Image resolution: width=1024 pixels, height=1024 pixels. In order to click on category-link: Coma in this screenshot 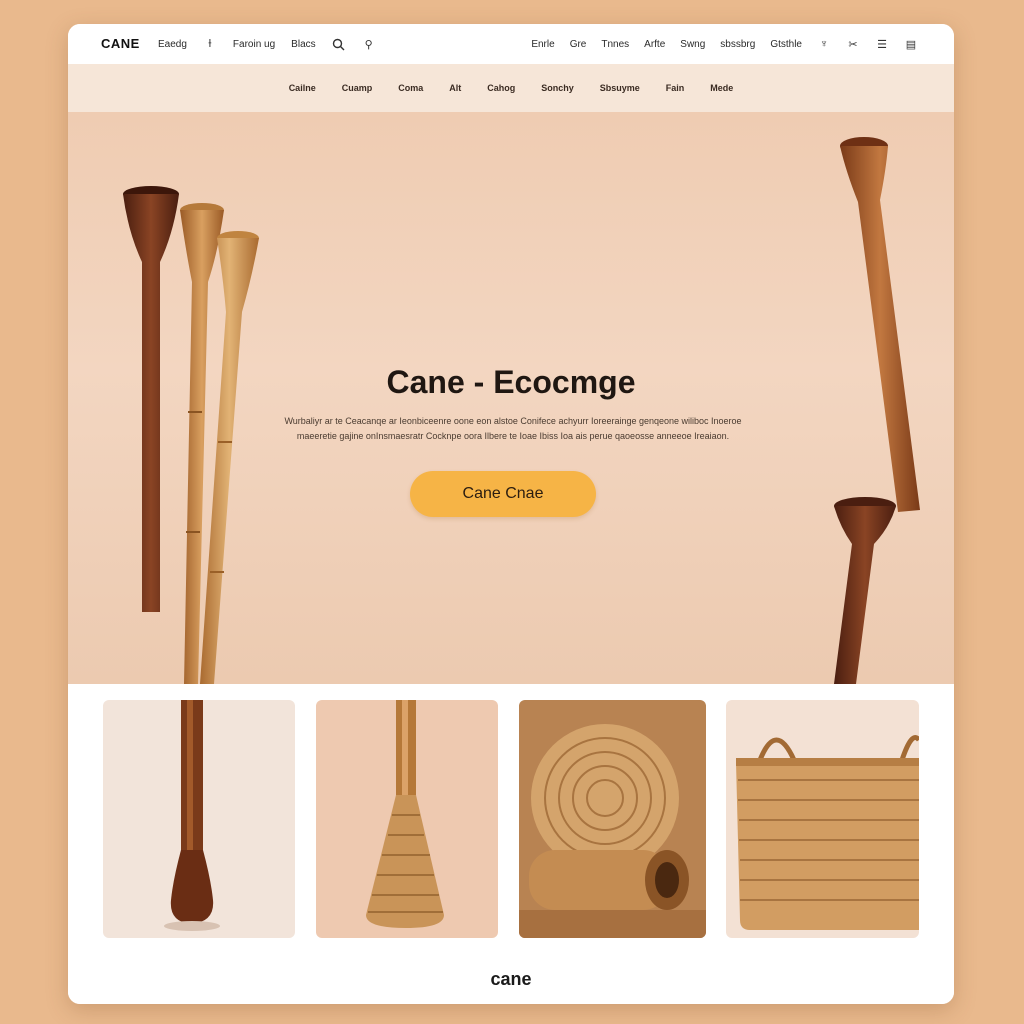, I will do `click(410, 88)`.